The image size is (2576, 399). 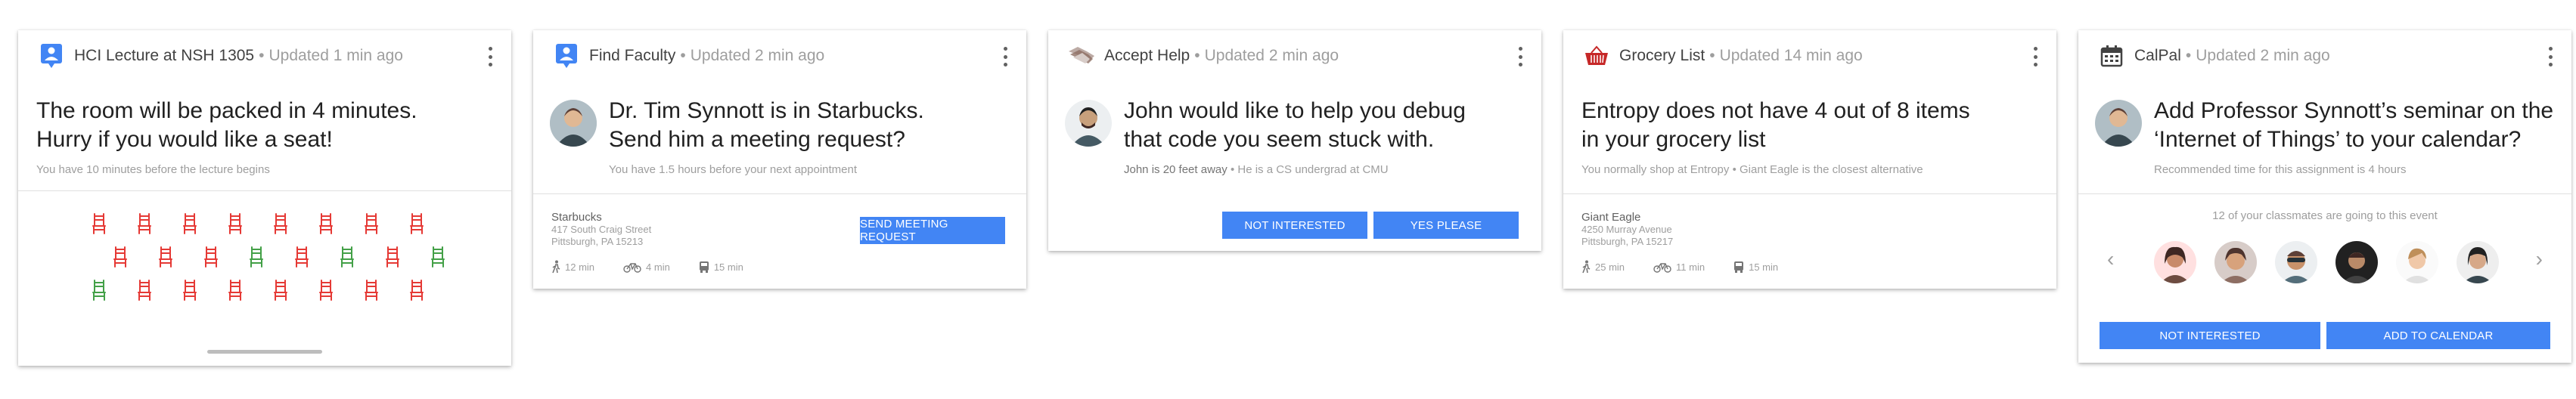 What do you see at coordinates (1626, 230) in the screenshot?
I see `address-line: 4250 Murray Avenue` at bounding box center [1626, 230].